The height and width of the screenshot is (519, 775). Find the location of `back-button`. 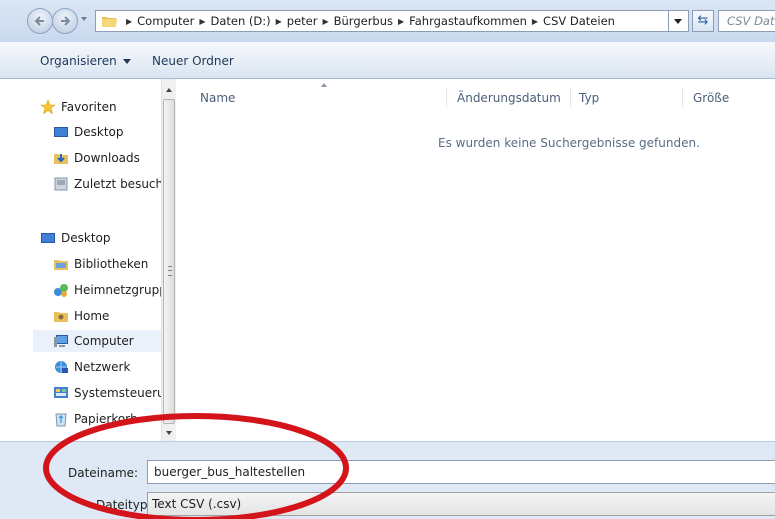

back-button is located at coordinates (40, 21).